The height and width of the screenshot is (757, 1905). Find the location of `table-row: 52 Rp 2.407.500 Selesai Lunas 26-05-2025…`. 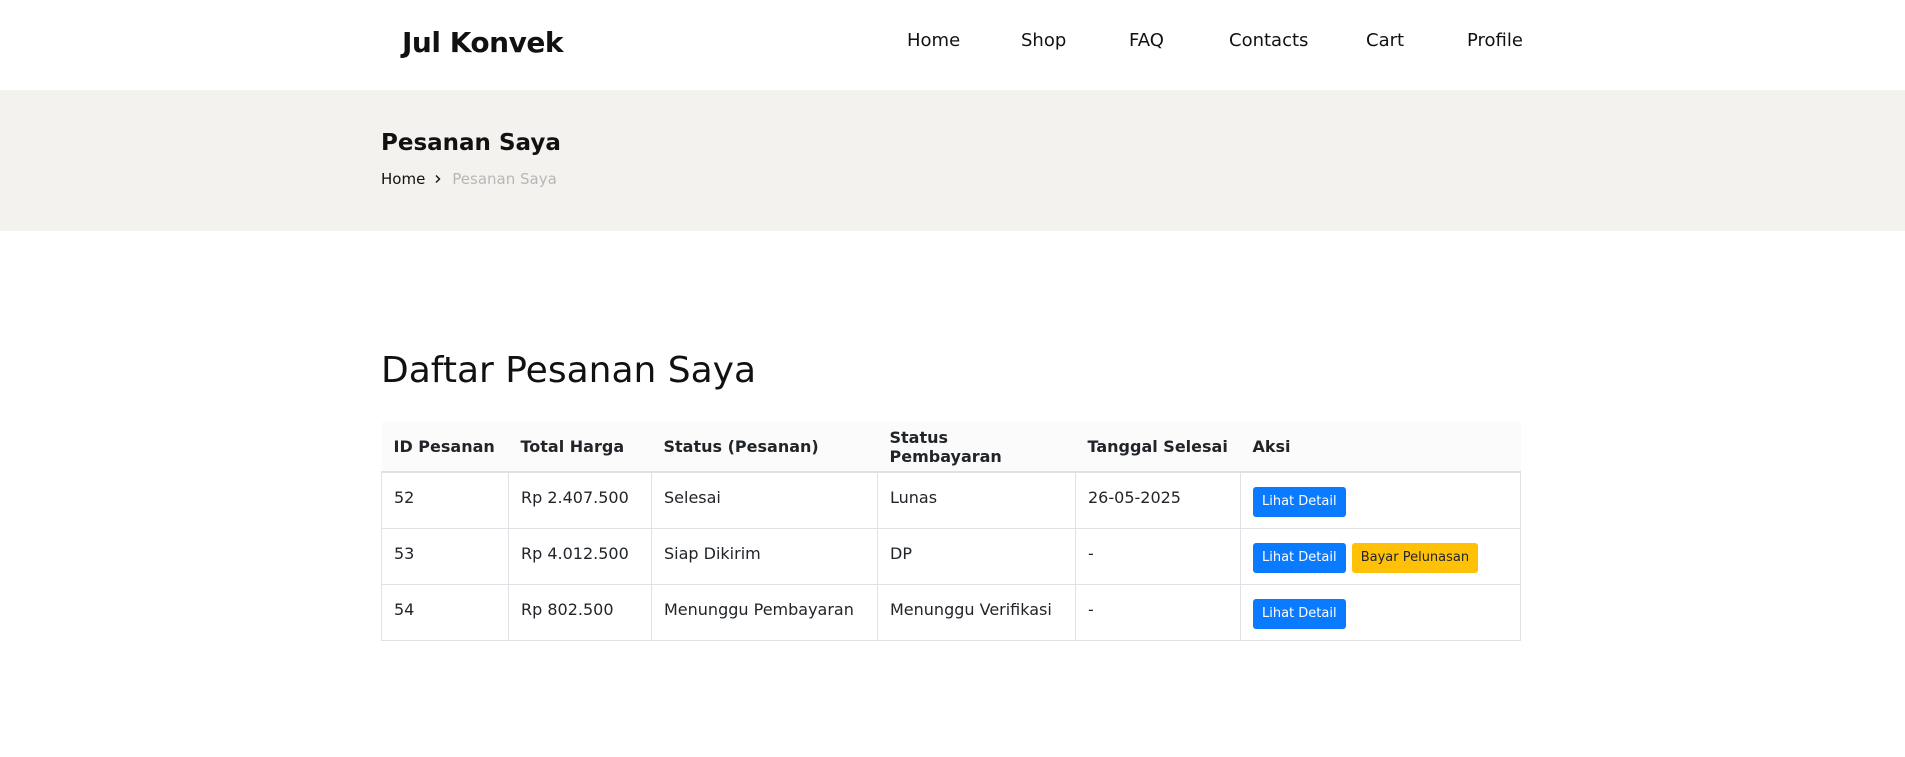

table-row: 52 Rp 2.407.500 Selesai Lunas 26-05-2025… is located at coordinates (951, 500).